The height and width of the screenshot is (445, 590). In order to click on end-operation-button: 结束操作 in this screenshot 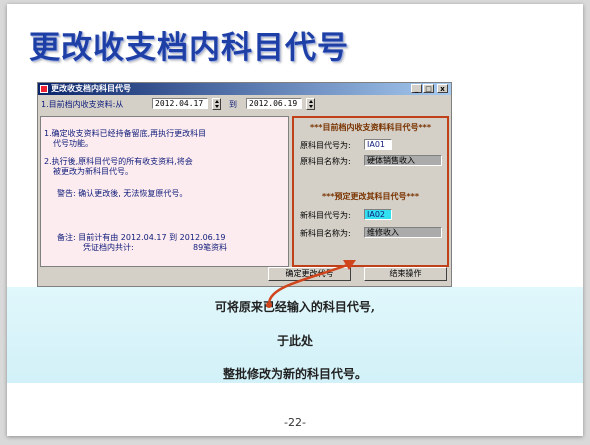, I will do `click(405, 274)`.